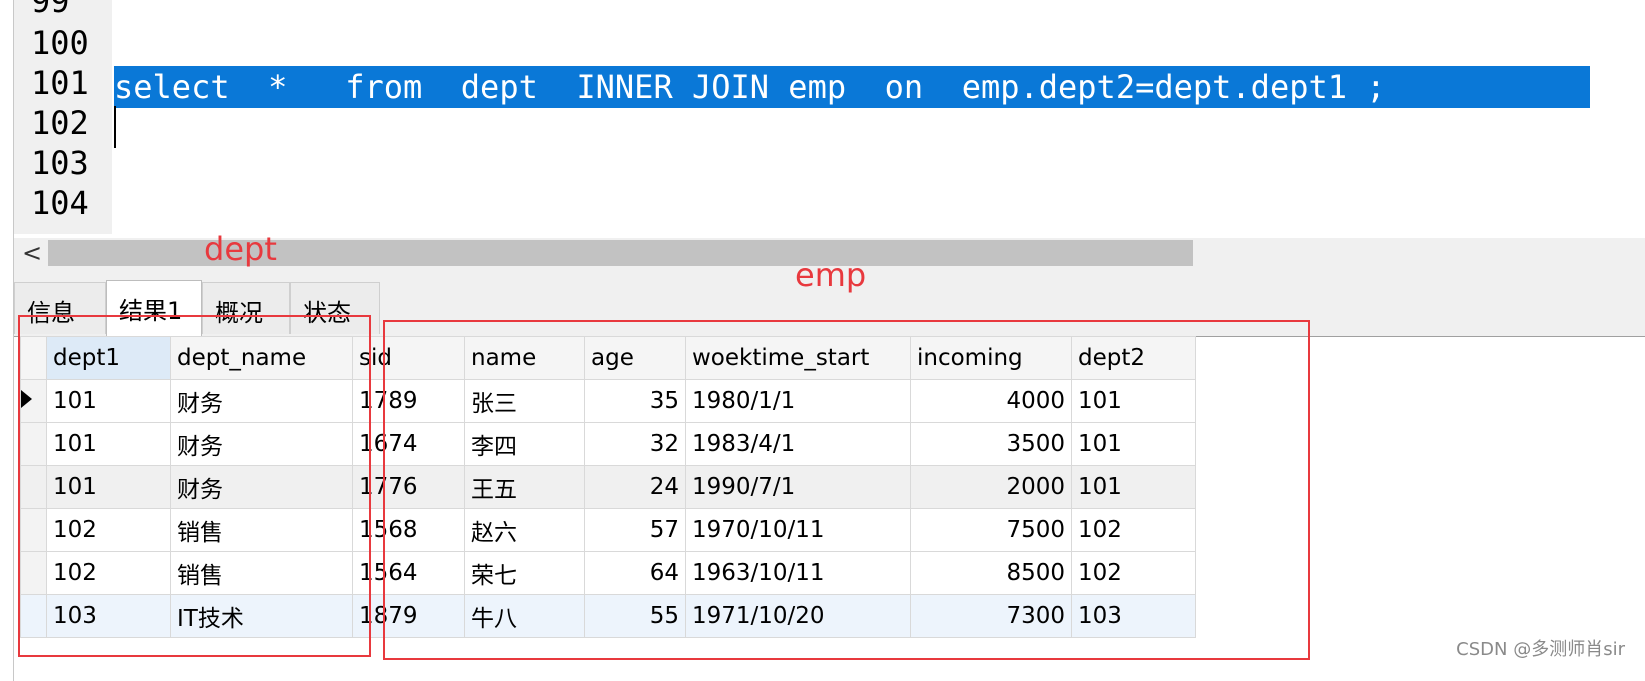  I want to click on line-number: 100, so click(60, 43).